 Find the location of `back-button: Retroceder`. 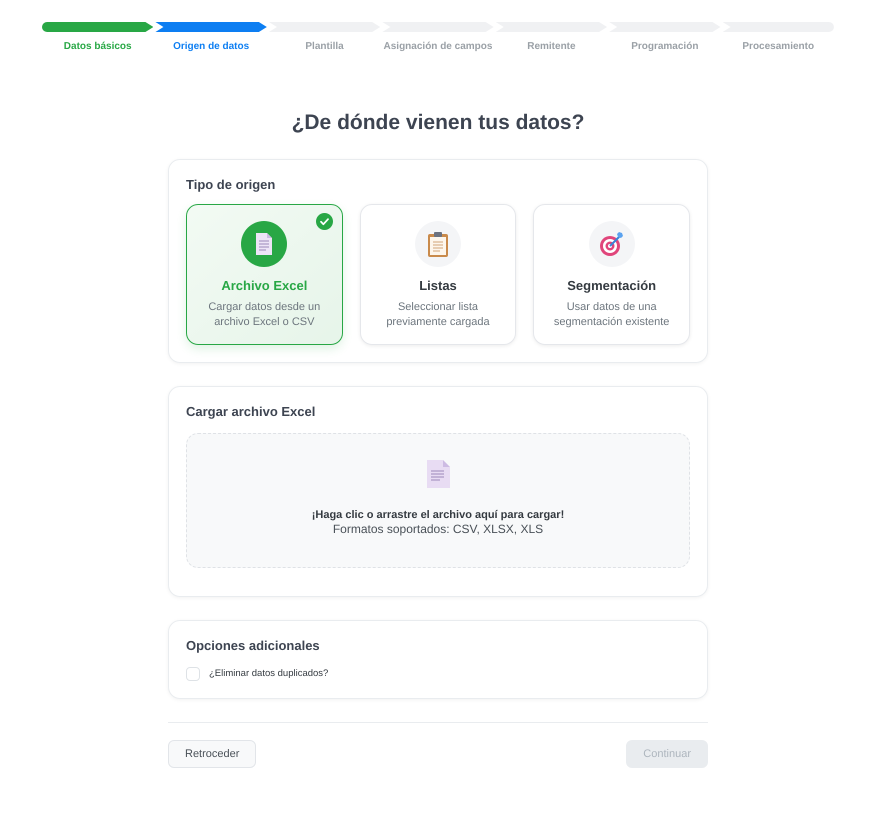

back-button: Retroceder is located at coordinates (212, 754).